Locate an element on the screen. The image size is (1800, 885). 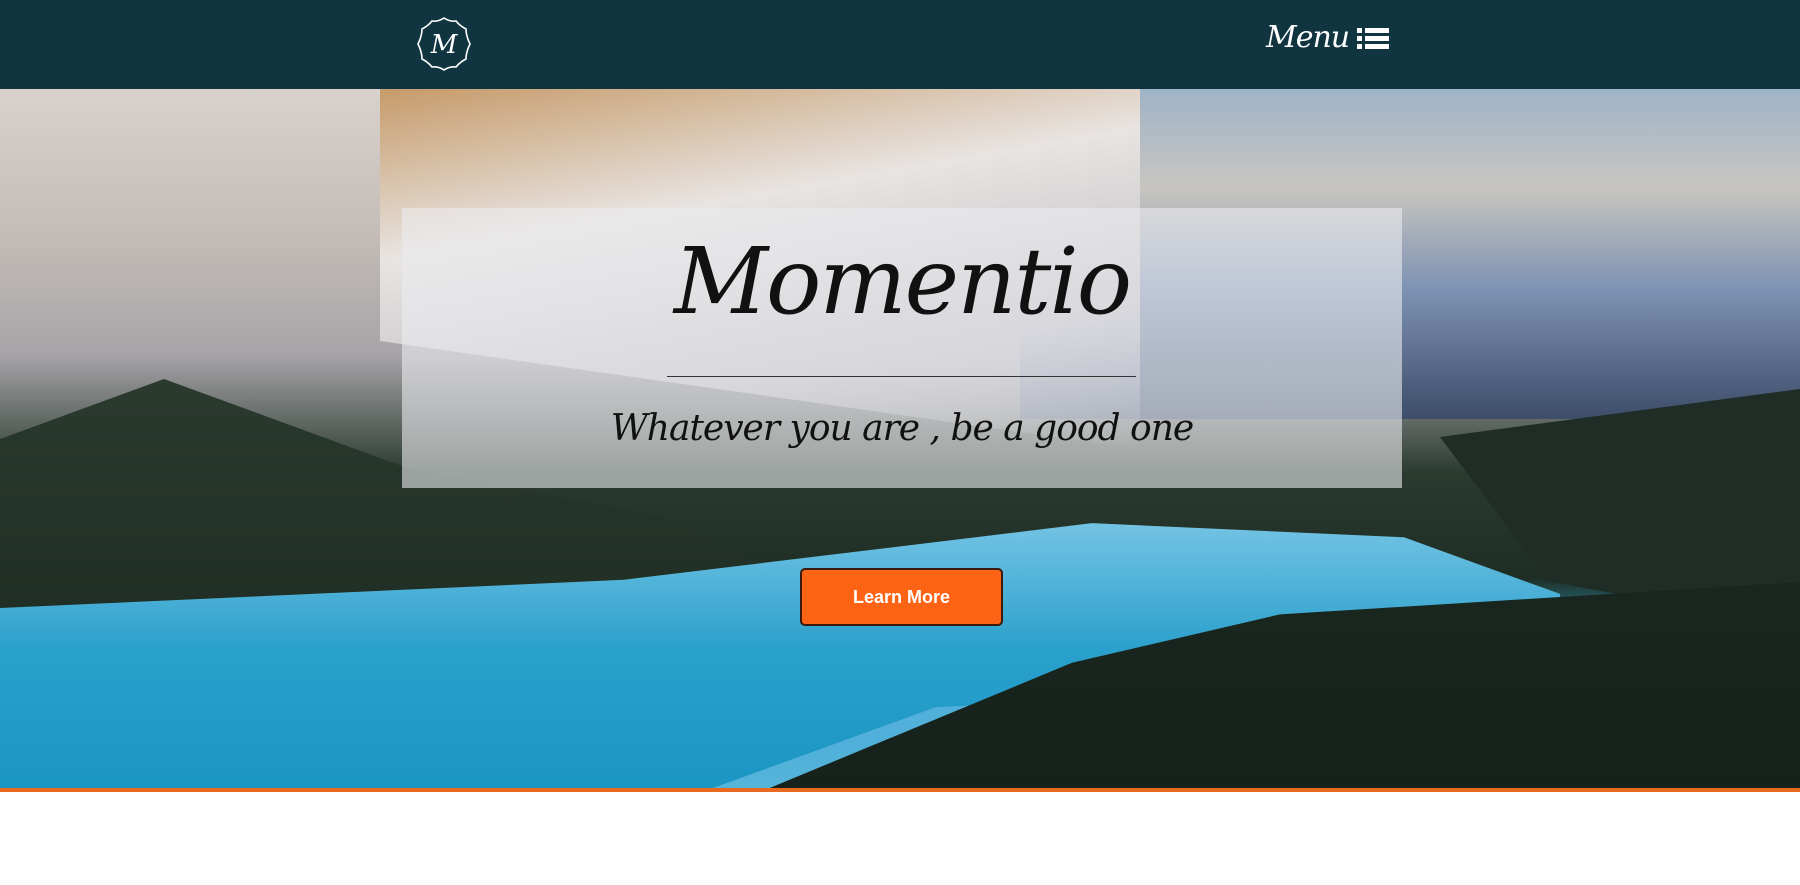
divider is located at coordinates (901, 376).